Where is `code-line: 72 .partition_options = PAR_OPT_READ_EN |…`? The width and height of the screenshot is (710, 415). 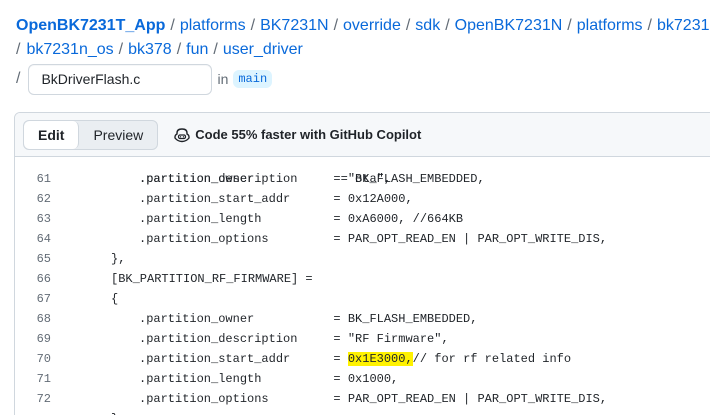 code-line: 72 .partition_options = PAR_OPT_READ_EN |… is located at coordinates (362, 399).